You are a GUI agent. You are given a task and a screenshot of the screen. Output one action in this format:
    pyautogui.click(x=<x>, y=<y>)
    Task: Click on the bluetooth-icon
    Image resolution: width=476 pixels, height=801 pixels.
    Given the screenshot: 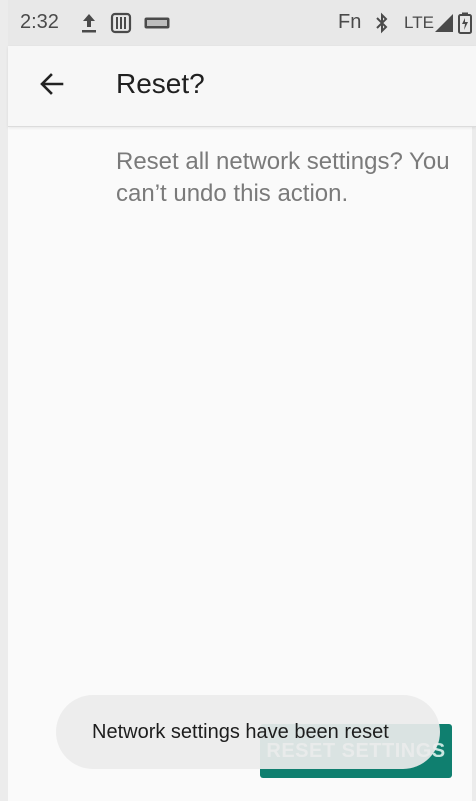 What is the action you would take?
    pyautogui.click(x=382, y=23)
    